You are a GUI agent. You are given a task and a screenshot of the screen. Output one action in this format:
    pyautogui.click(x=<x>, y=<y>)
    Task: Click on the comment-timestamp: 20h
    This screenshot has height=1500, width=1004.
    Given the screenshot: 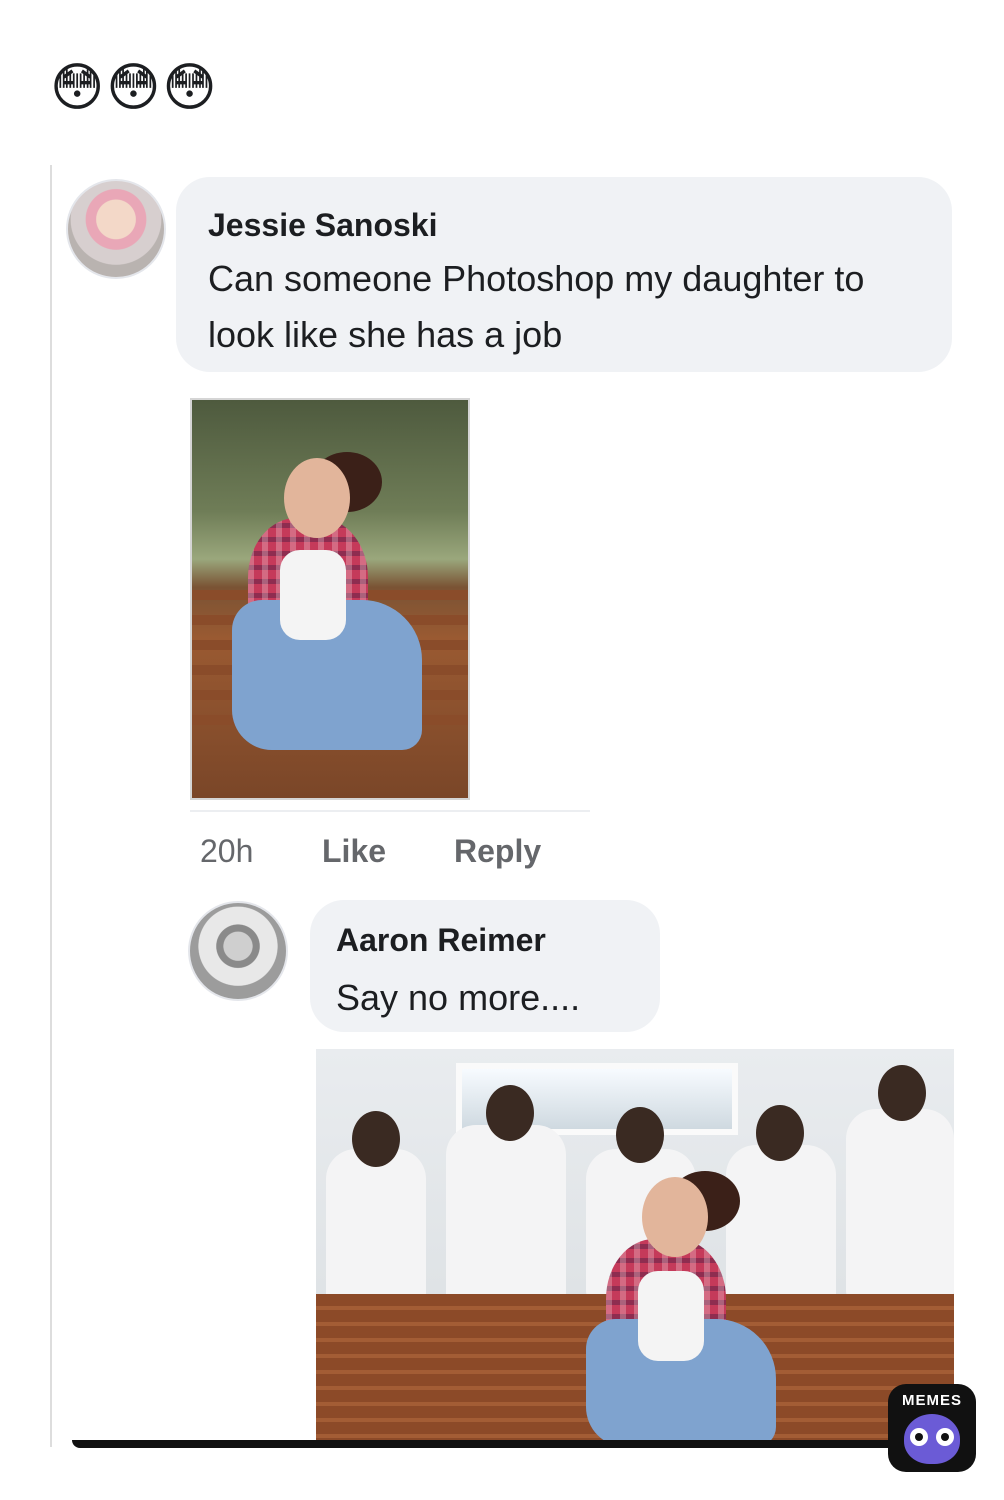 What is the action you would take?
    pyautogui.click(x=227, y=851)
    